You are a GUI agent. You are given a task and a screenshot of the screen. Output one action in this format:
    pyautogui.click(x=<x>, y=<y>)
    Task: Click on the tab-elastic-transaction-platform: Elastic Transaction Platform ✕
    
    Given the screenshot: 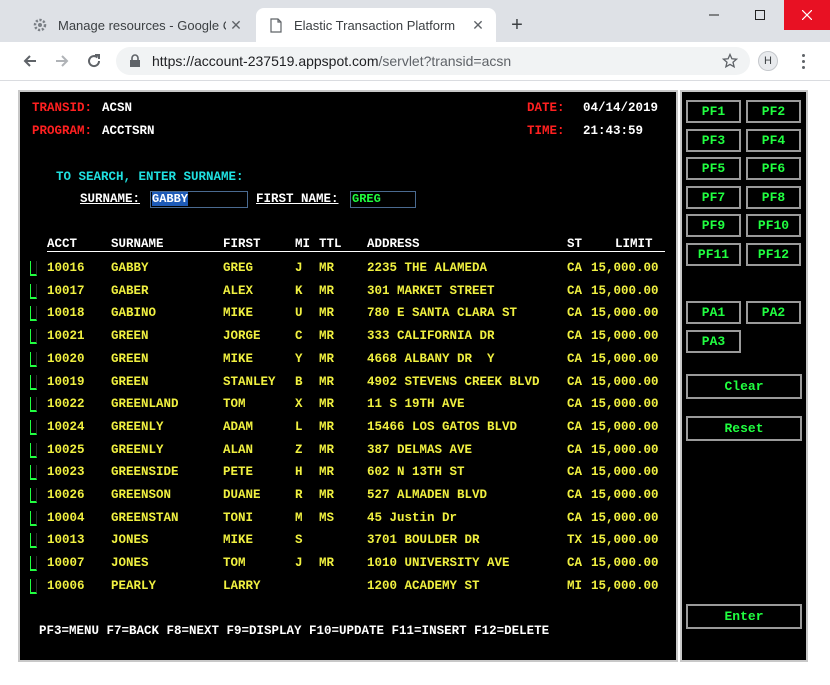 What is the action you would take?
    pyautogui.click(x=376, y=25)
    